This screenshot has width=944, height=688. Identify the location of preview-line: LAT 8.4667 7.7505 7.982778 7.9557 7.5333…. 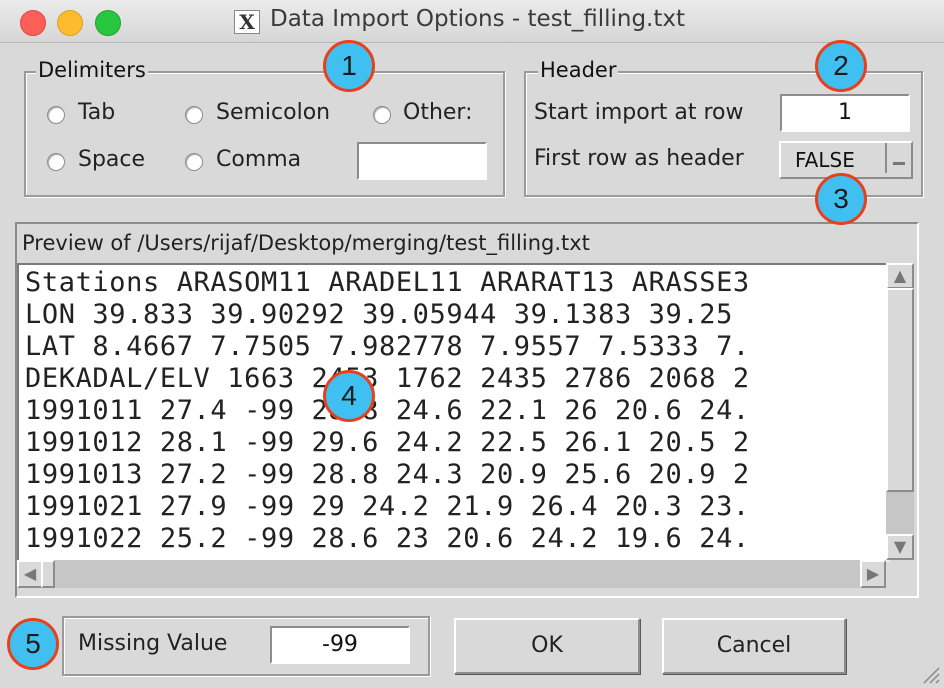
(387, 346).